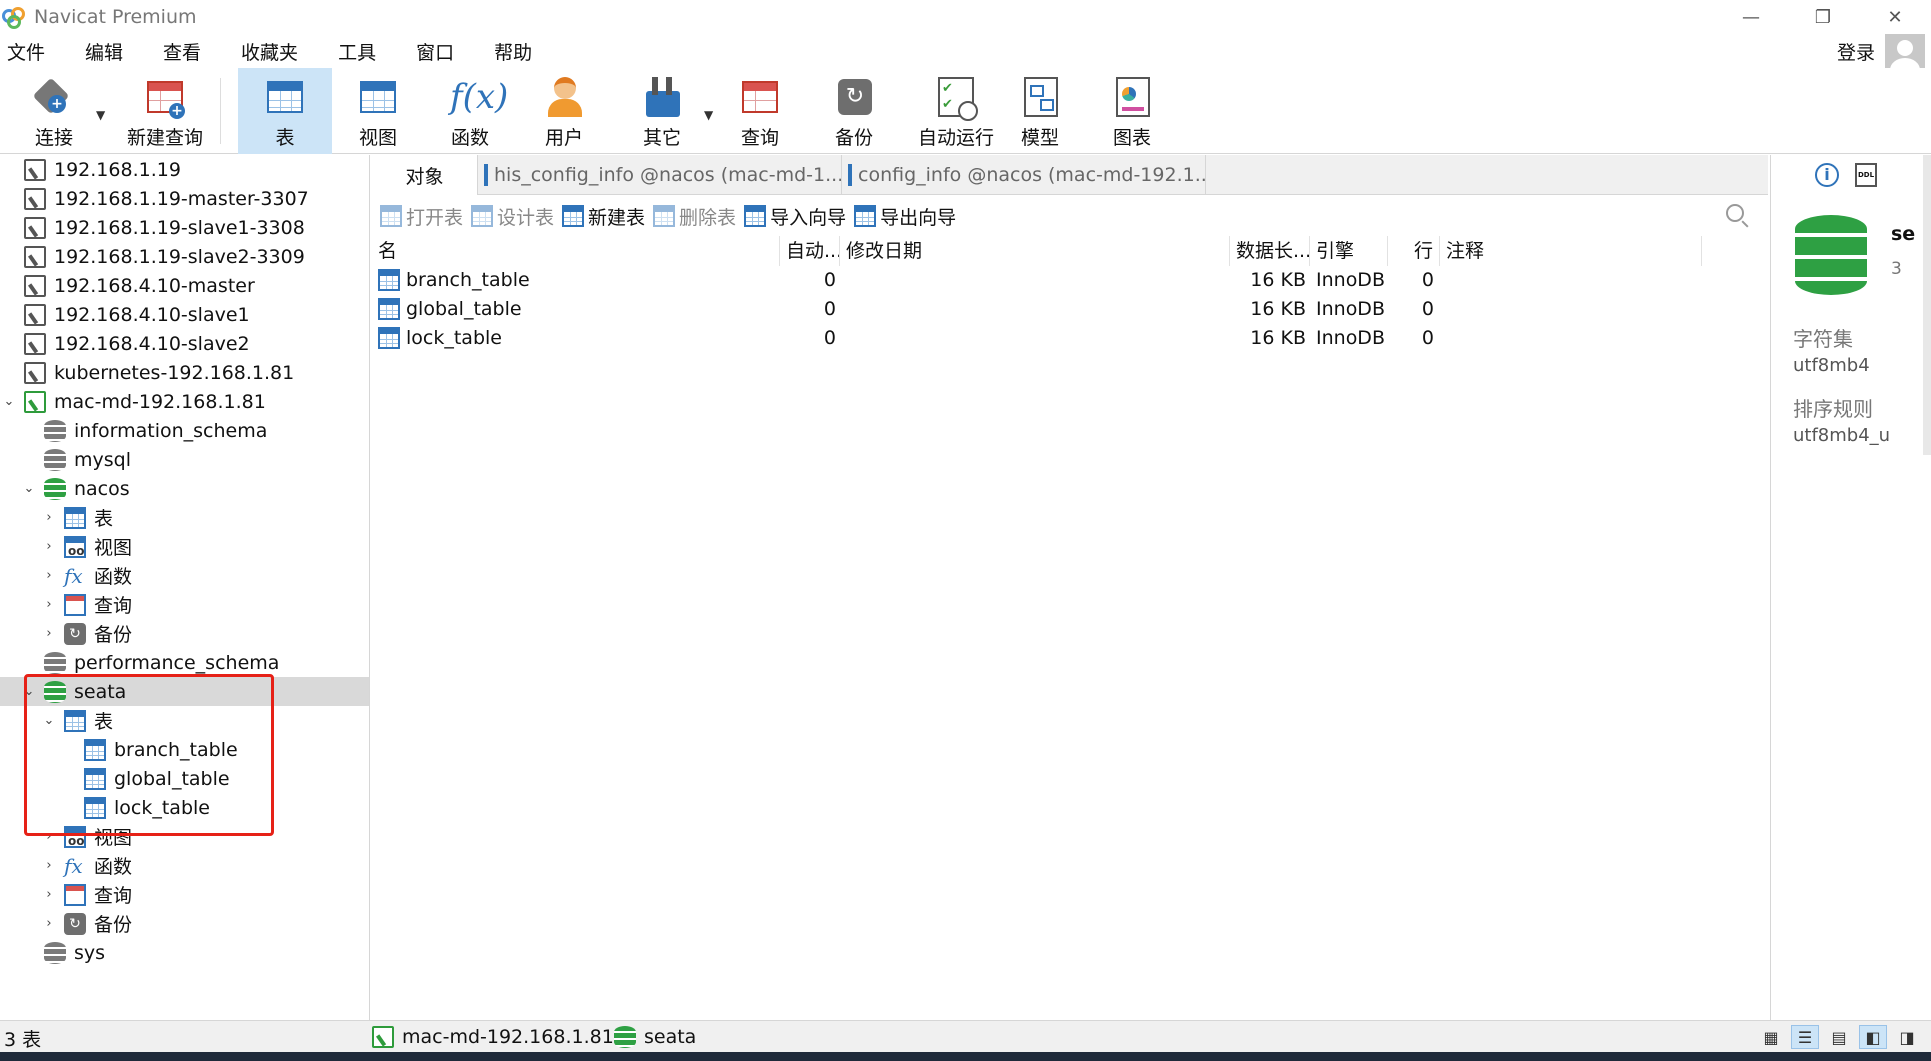 Image resolution: width=1931 pixels, height=1061 pixels. I want to click on connection-button: + 连接, so click(54, 111).